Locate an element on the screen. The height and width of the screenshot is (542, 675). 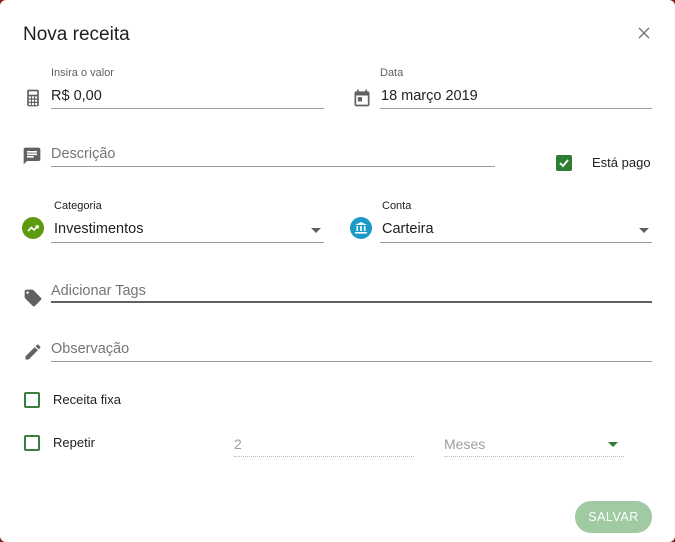
notes-underline is located at coordinates (351, 361).